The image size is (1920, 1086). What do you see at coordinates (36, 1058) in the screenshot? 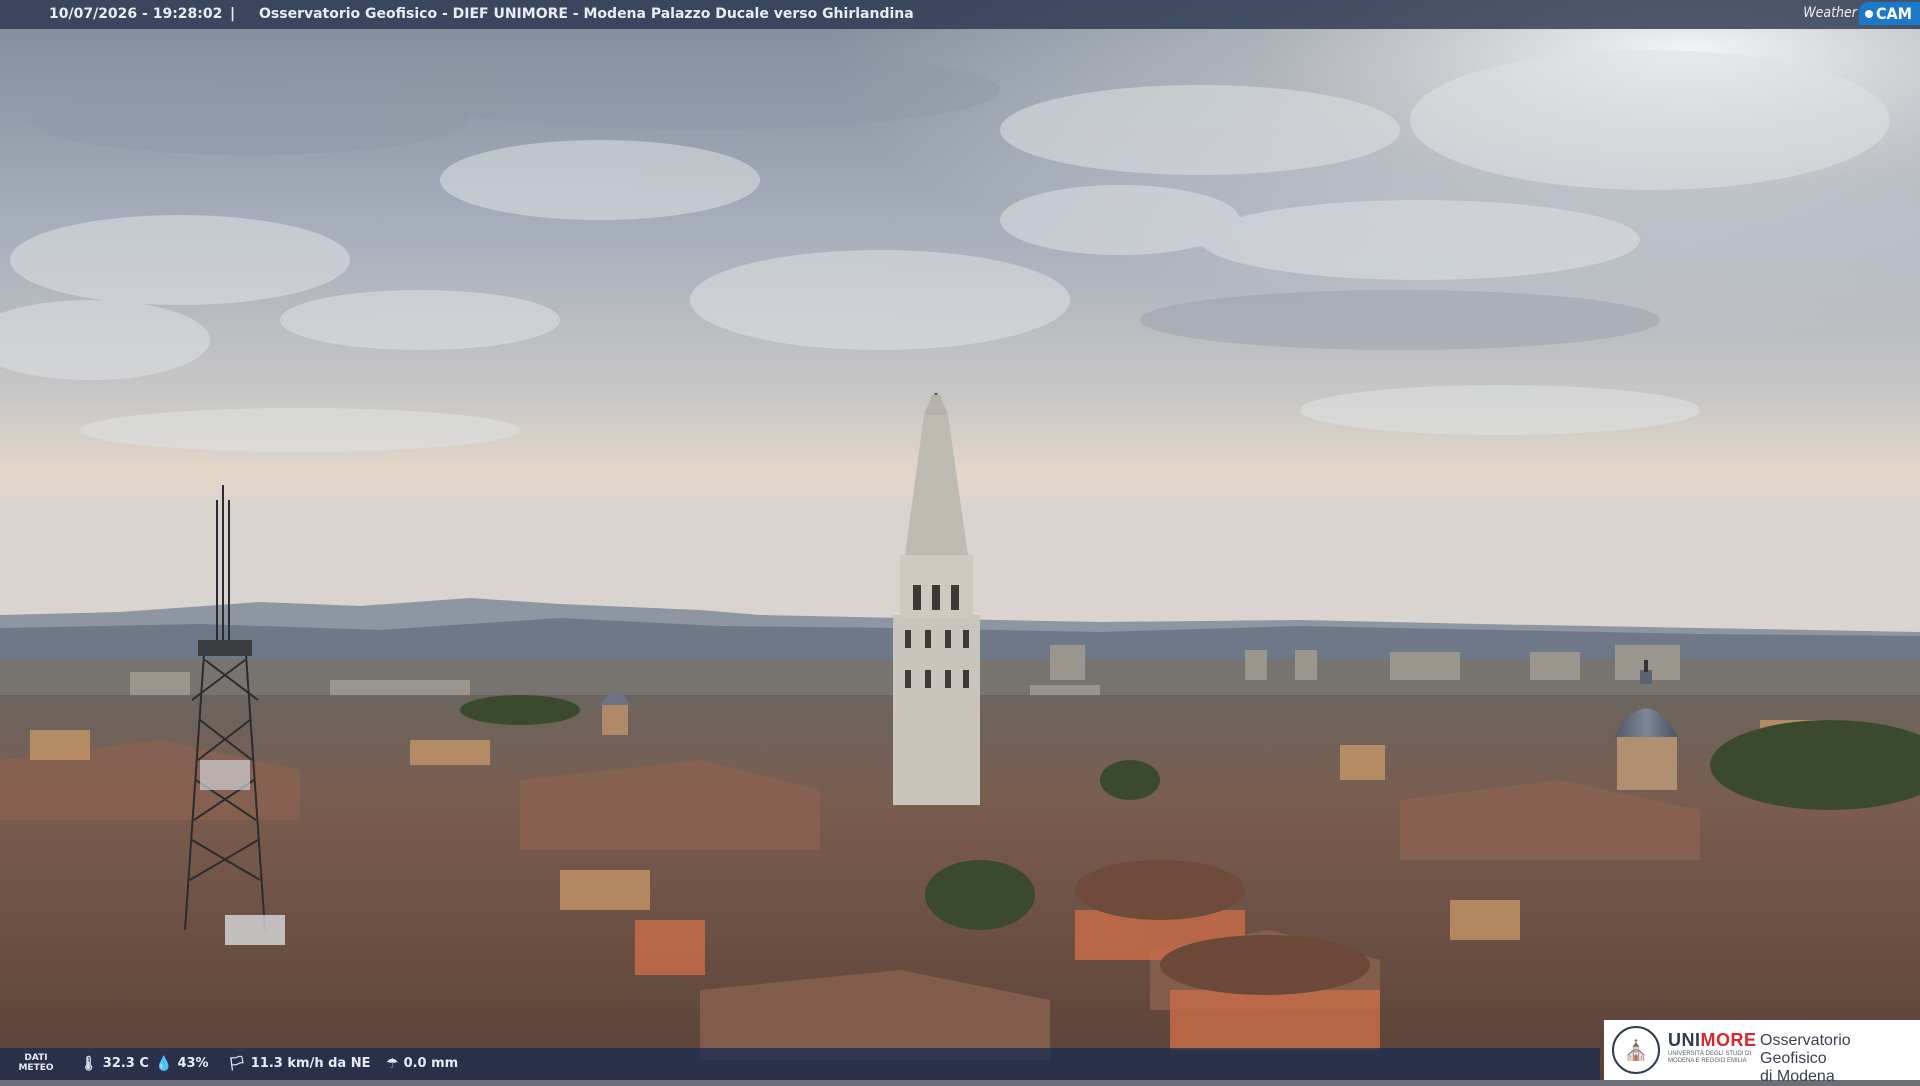
I see `weather-data-label-line1: DATI` at bounding box center [36, 1058].